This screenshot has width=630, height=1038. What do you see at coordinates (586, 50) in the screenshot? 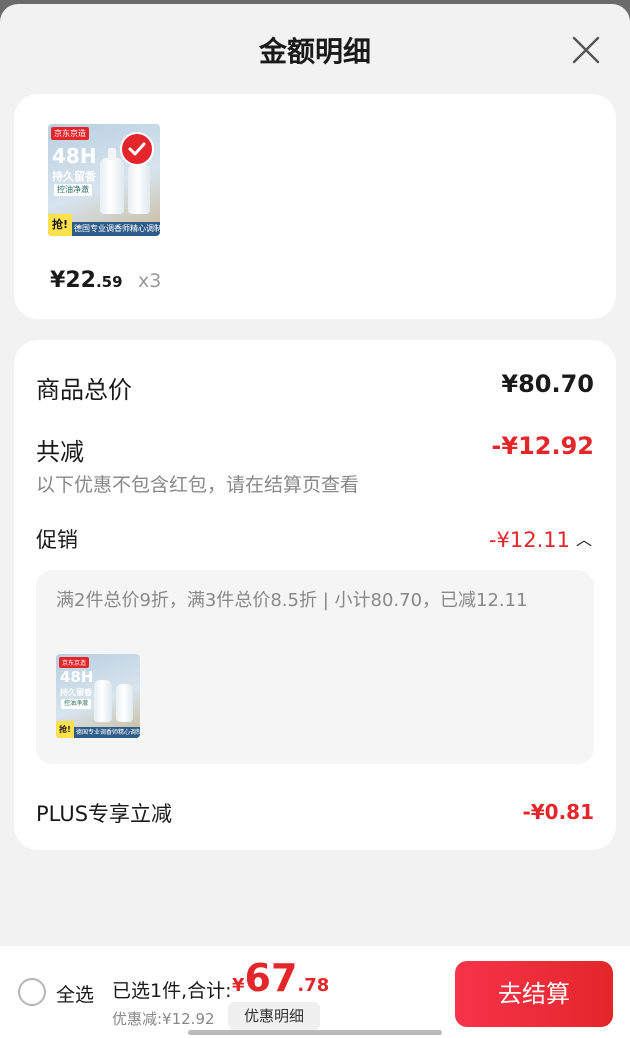
I see `close-icon` at bounding box center [586, 50].